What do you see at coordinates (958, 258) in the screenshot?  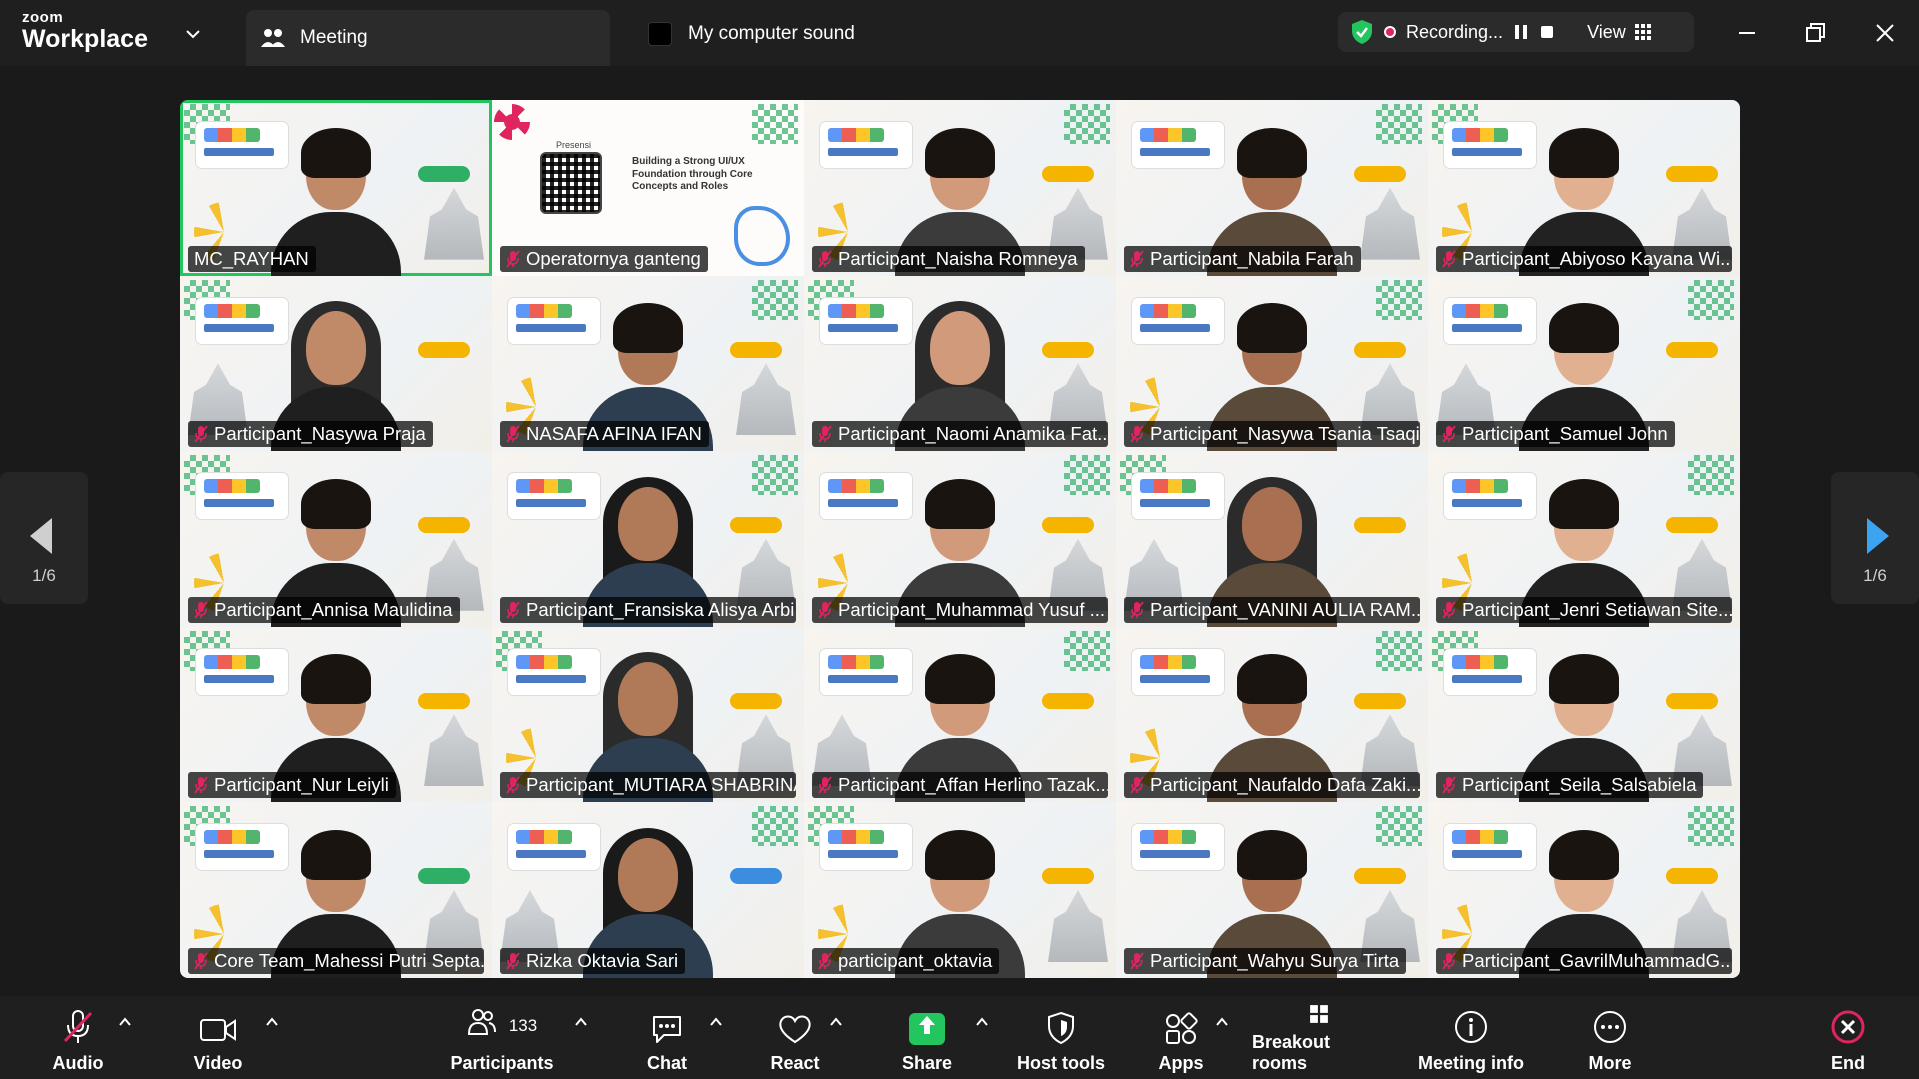 I see `participant-name: Participant_Naisha Romneya` at bounding box center [958, 258].